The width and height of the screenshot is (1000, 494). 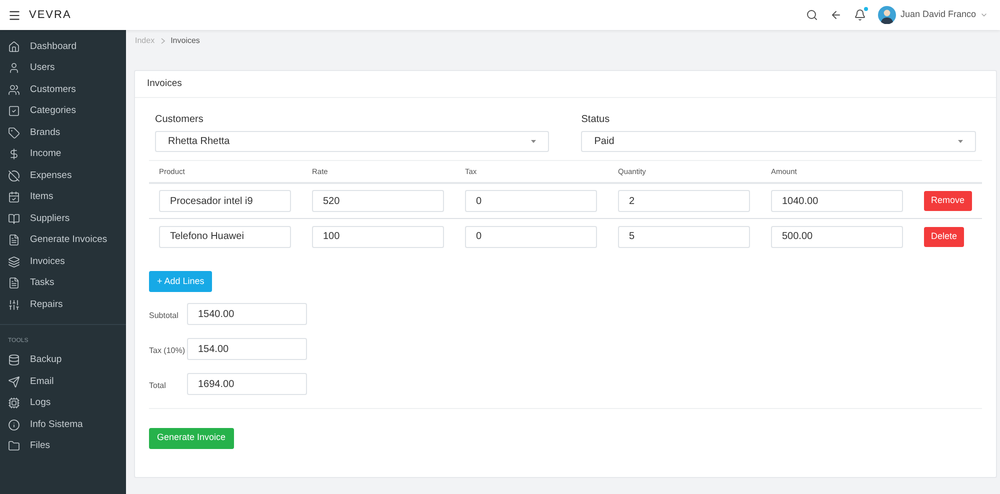 I want to click on input-field: 2, so click(x=684, y=201).